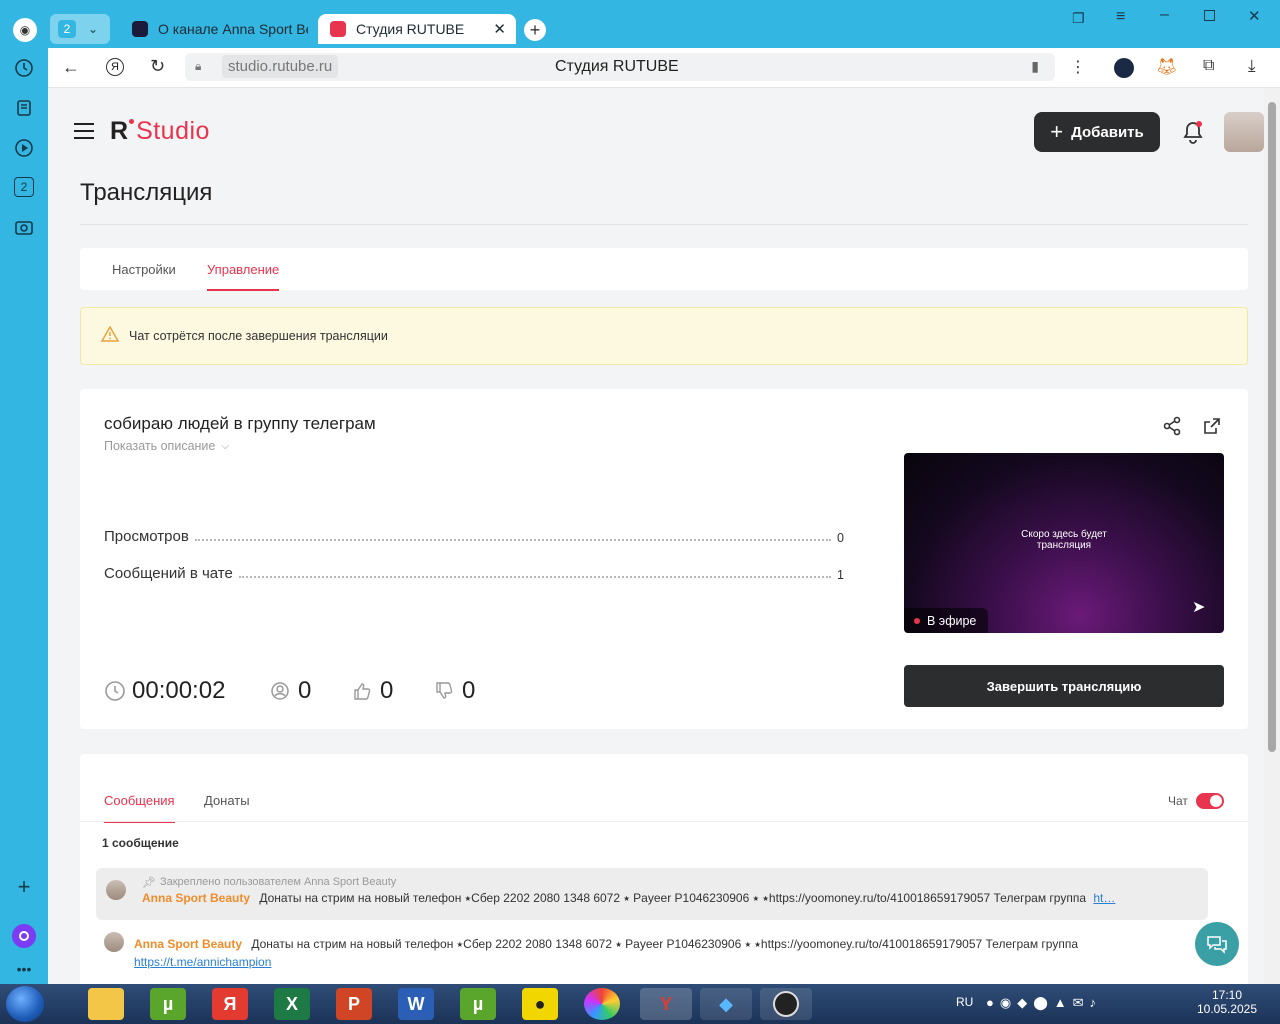  Describe the element at coordinates (132, 121) in the screenshot. I see `logo-dot-icon` at that location.